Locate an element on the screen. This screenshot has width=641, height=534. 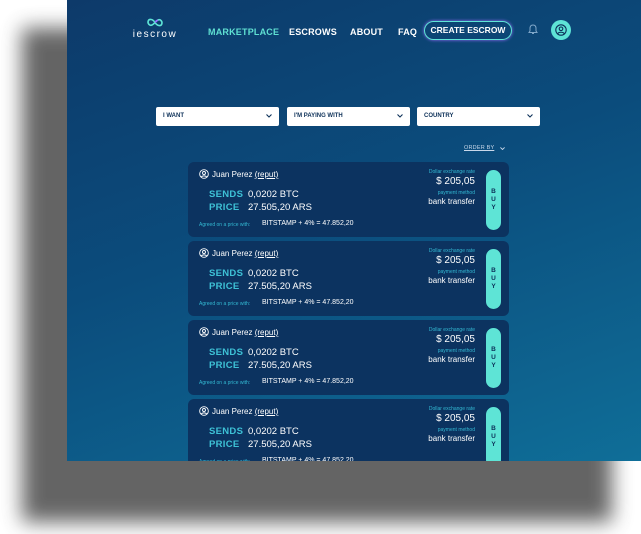
nav-escrows: ESCROWS is located at coordinates (313, 32).